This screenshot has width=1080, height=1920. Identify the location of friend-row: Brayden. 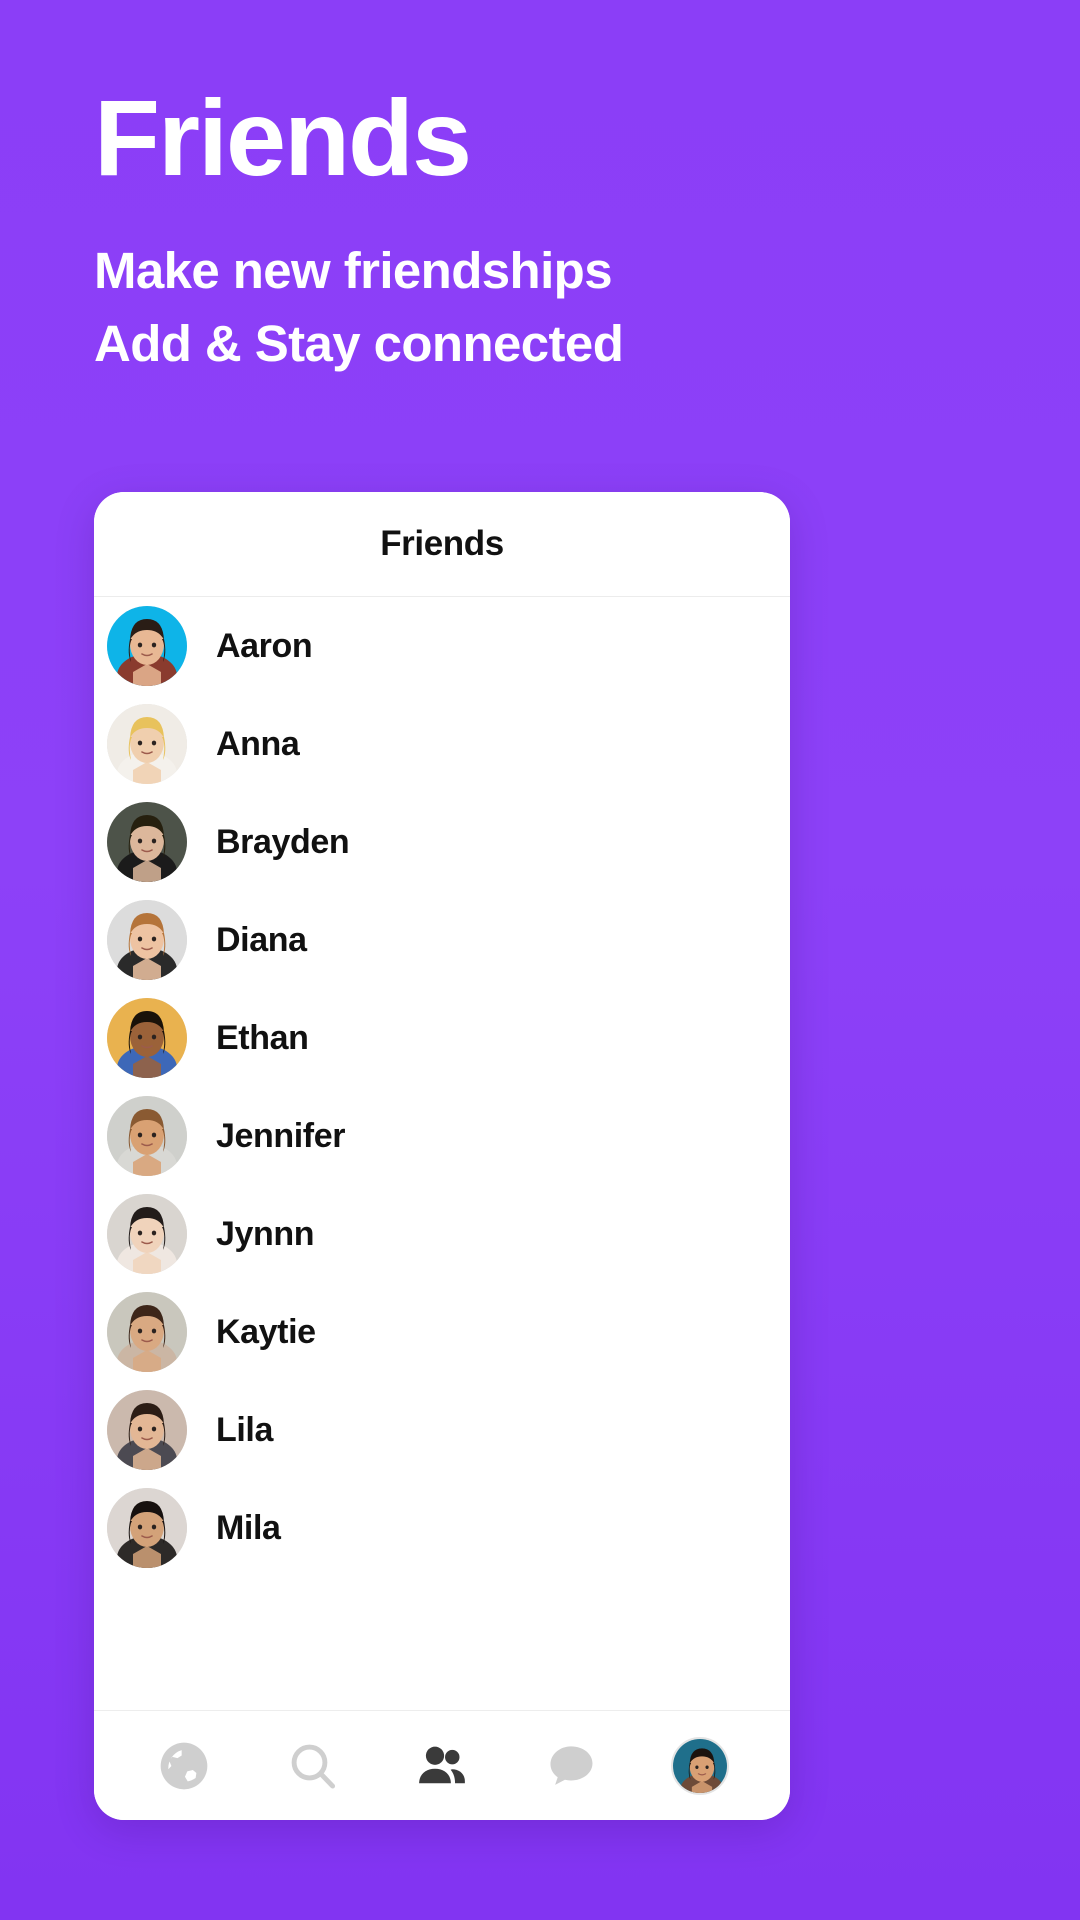
(442, 842).